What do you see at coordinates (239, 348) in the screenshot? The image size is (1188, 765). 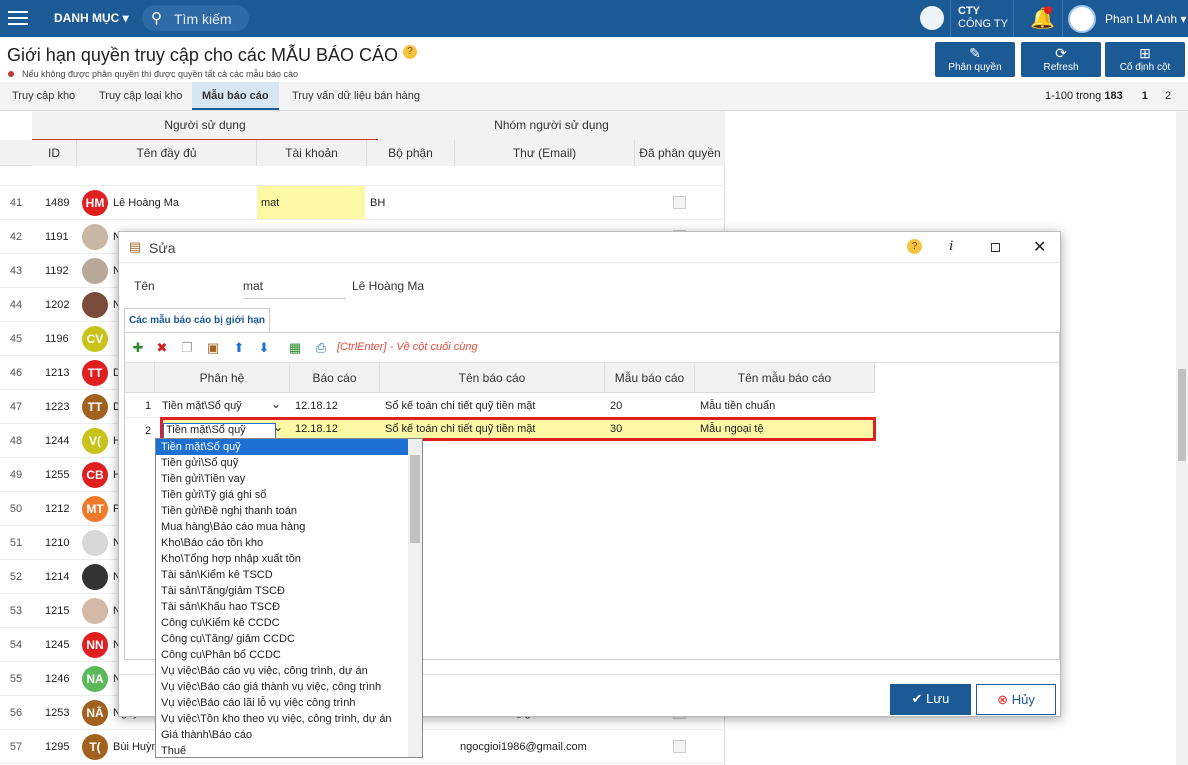 I see `move-up-icon: ⬆` at bounding box center [239, 348].